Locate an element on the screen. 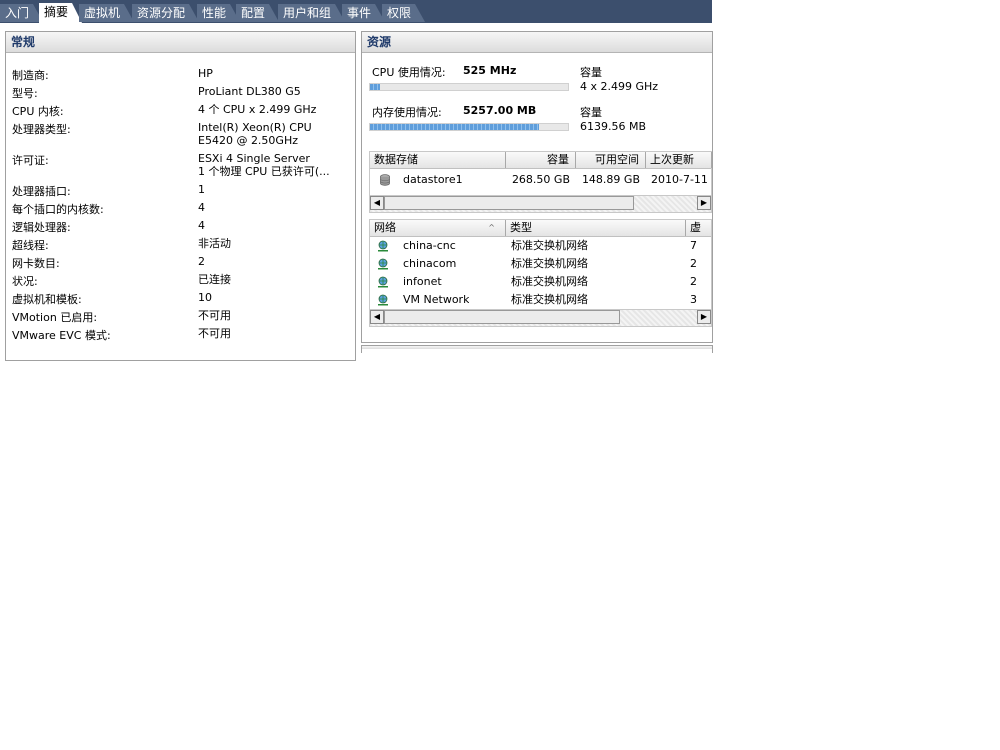 The image size is (1000, 750). general-row-label: 处理器插口: is located at coordinates (41, 191).